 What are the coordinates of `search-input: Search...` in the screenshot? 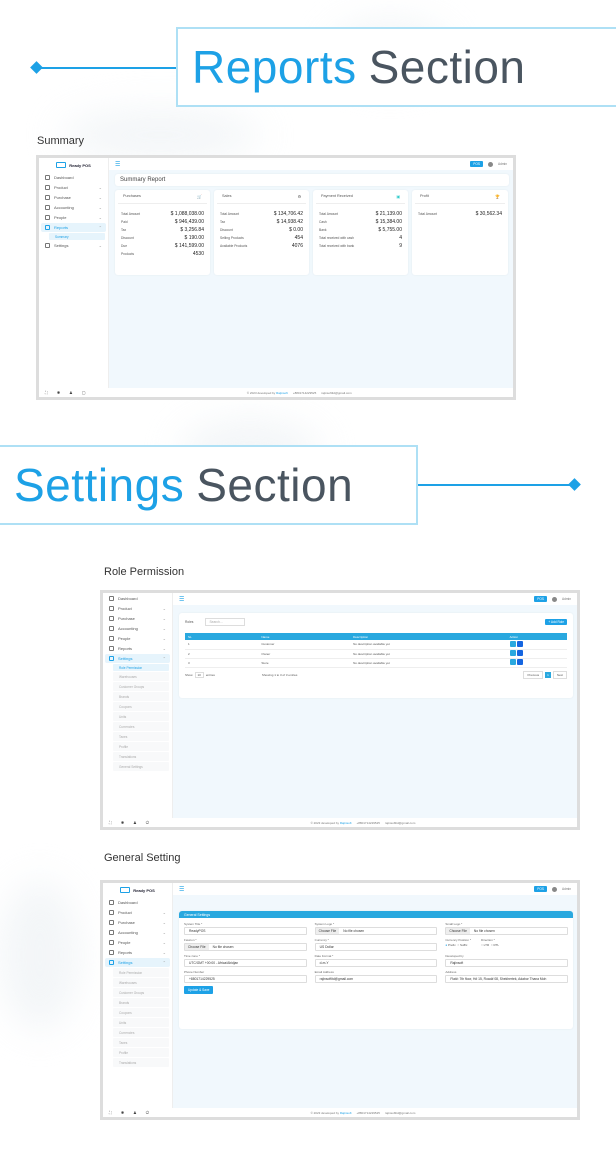 It's located at (225, 622).